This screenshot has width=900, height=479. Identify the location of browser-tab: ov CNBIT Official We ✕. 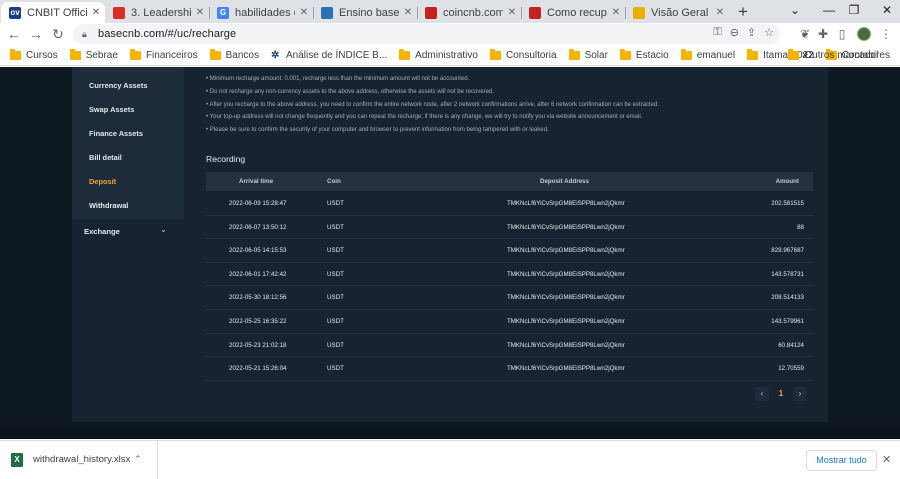
(53, 12).